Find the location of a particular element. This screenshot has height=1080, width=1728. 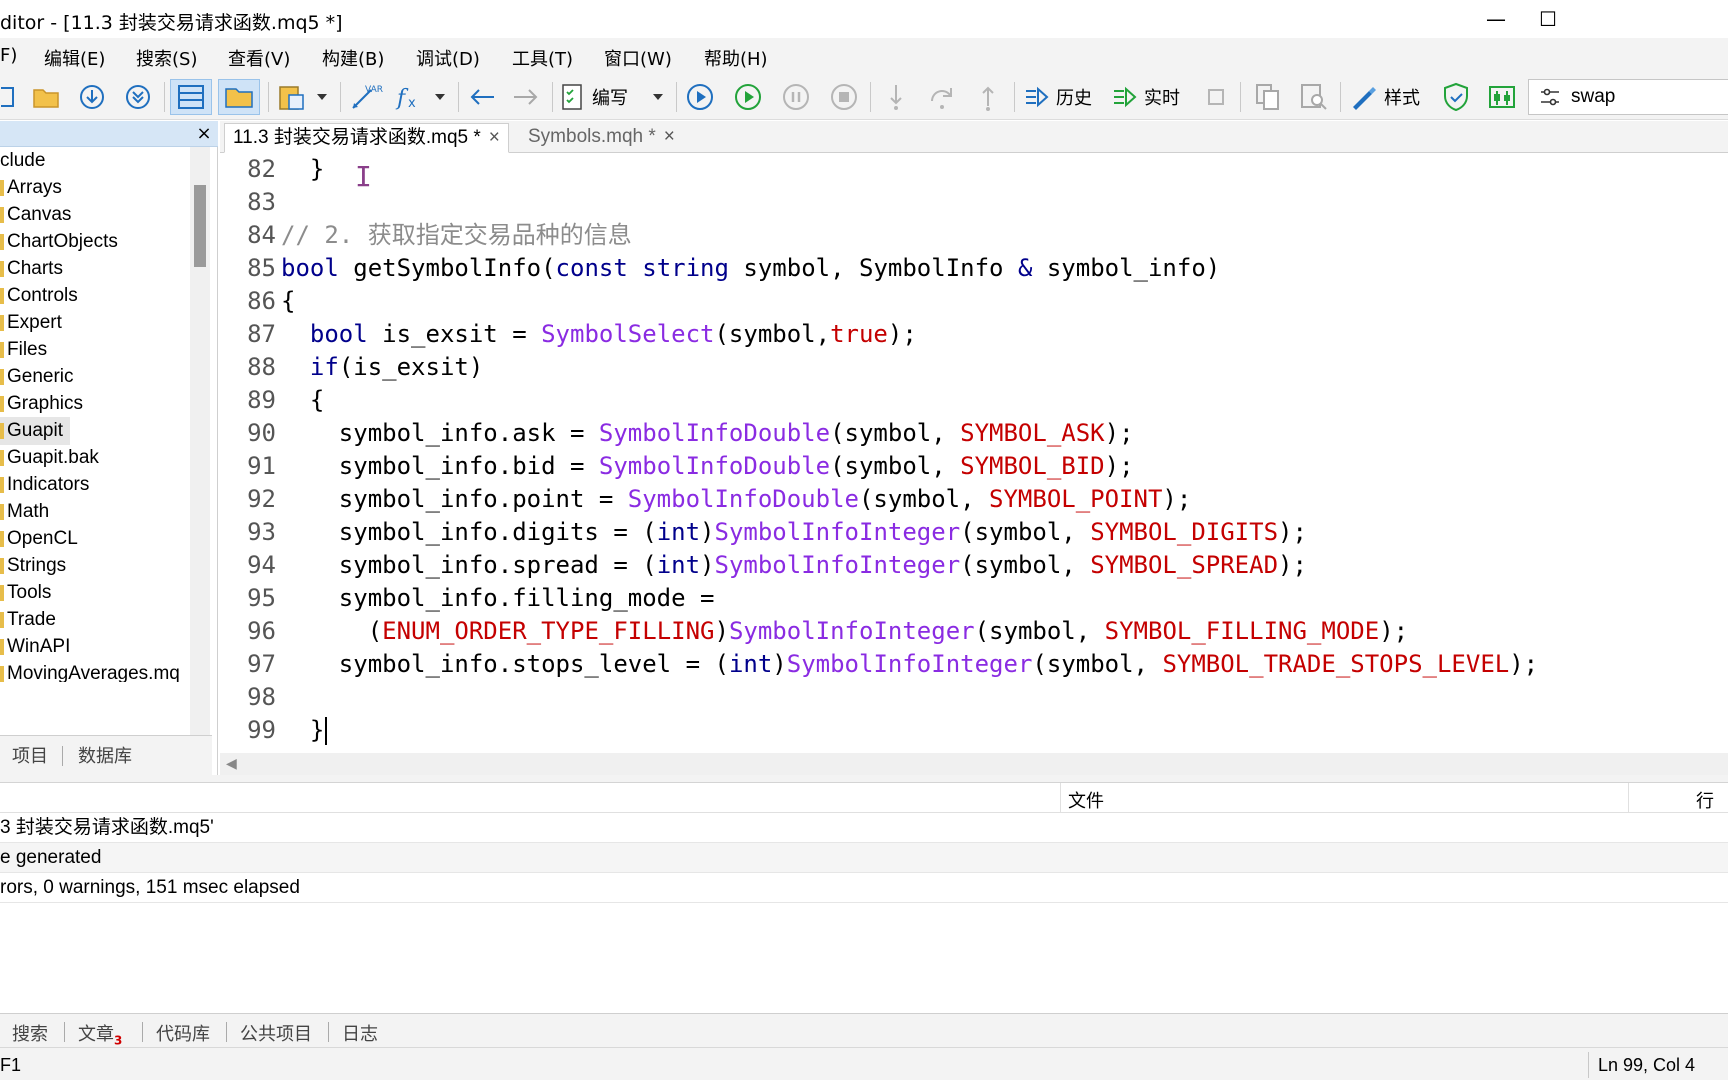

column-file: 文件 is located at coordinates (1086, 800).